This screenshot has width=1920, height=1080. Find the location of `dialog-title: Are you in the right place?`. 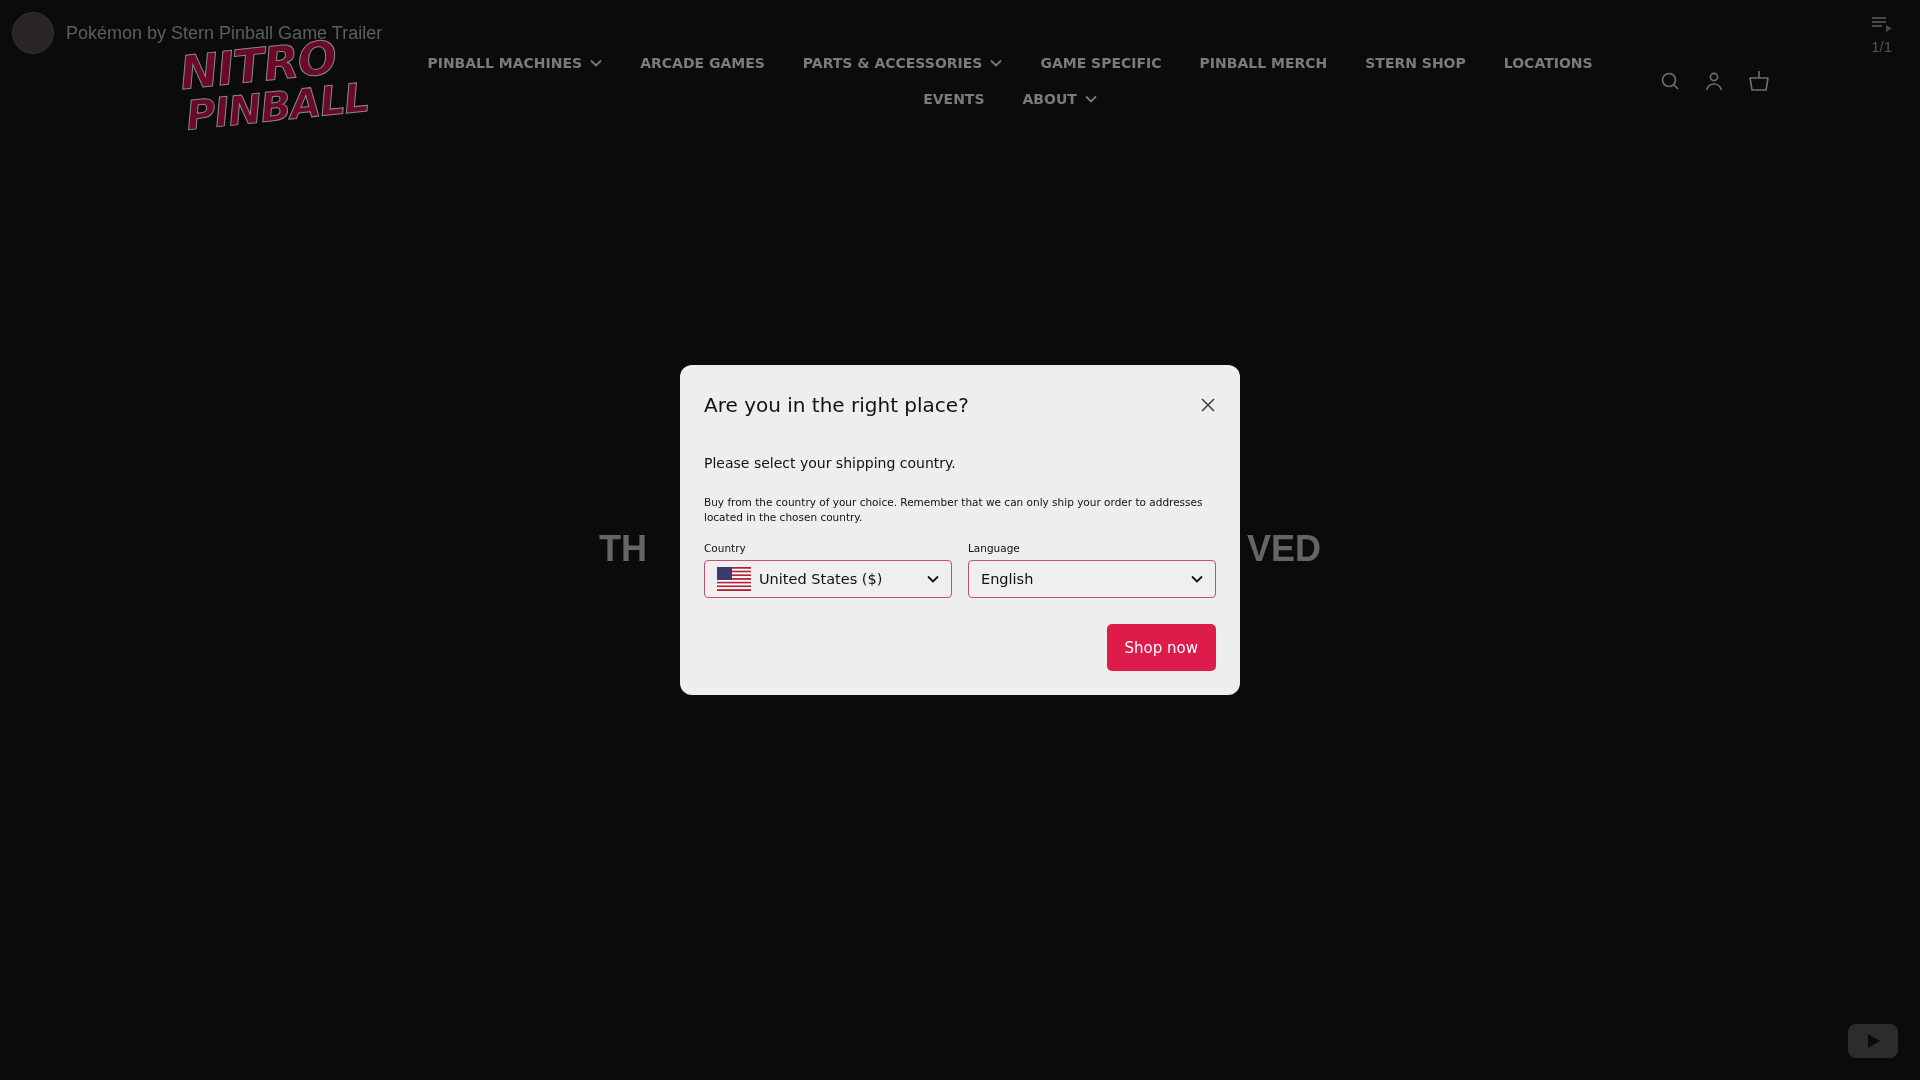

dialog-title: Are you in the right place? is located at coordinates (837, 404).